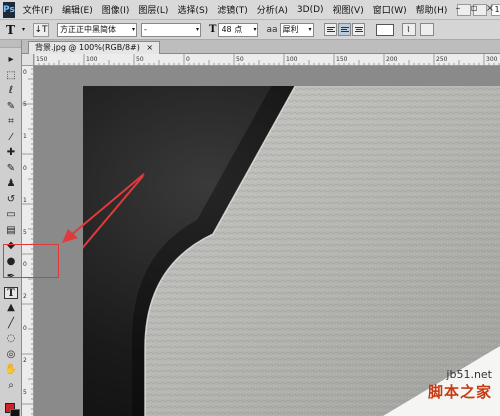 The image size is (500, 416). I want to click on vertical-ruler: 05101502025, so click(28, 235).